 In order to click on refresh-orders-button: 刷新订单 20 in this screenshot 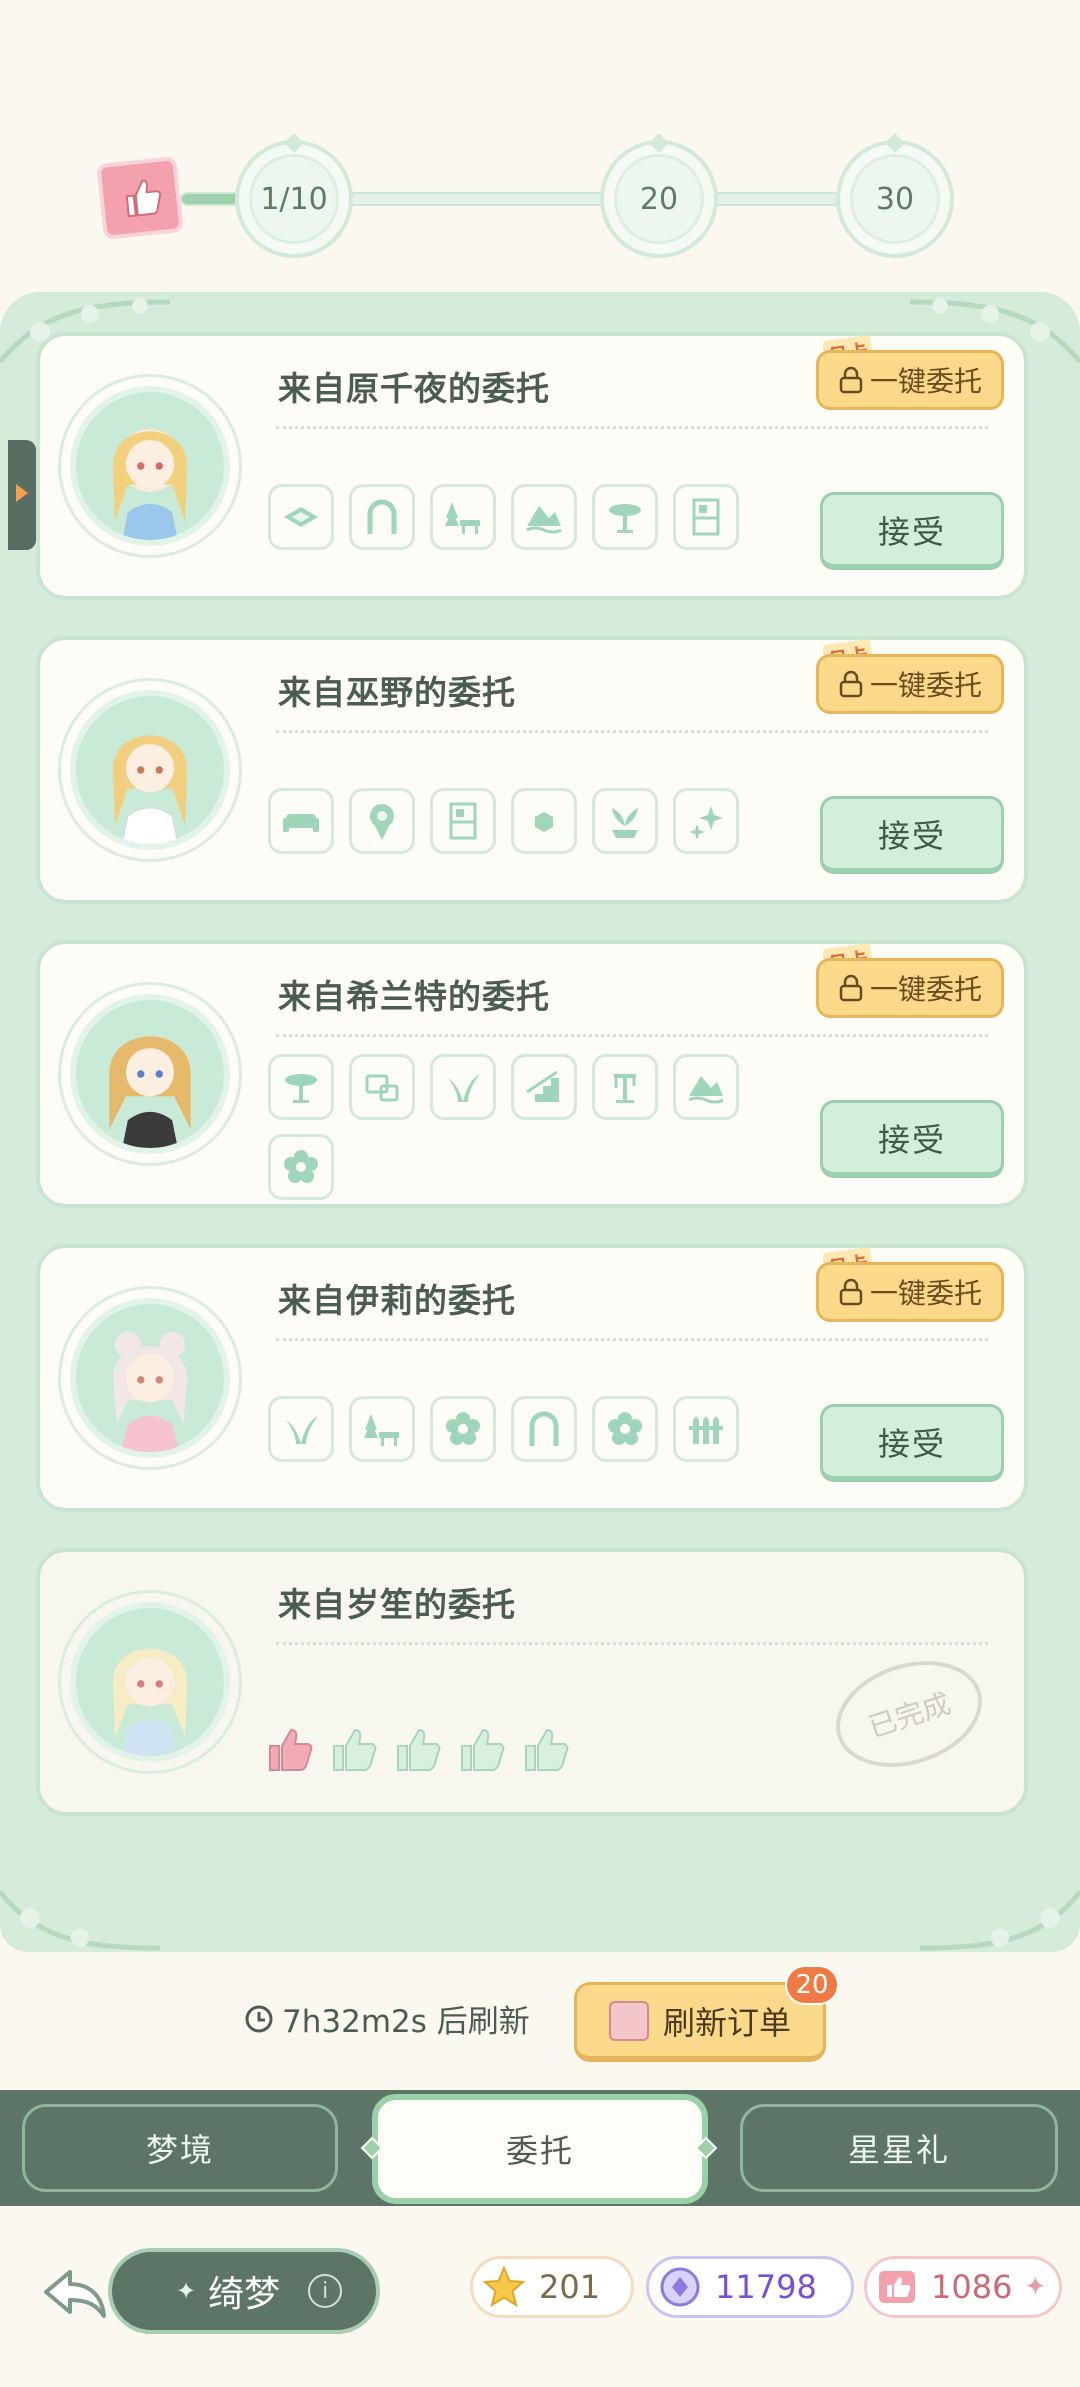, I will do `click(706, 2013)`.